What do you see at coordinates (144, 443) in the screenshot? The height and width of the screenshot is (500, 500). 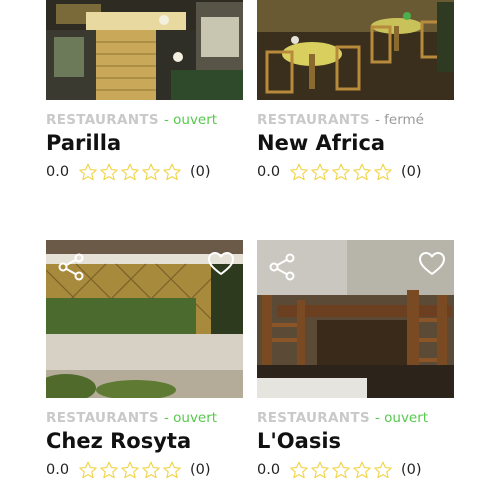 I see `restaurant-name: Chez Rosyta` at bounding box center [144, 443].